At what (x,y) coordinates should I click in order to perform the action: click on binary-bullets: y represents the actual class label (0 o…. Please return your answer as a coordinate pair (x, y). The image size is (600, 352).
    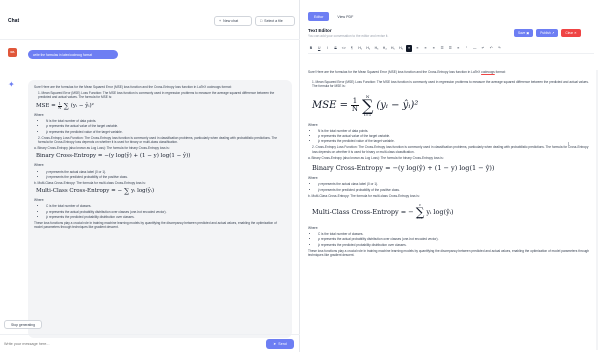
    Looking at the image, I should click on (160, 174).